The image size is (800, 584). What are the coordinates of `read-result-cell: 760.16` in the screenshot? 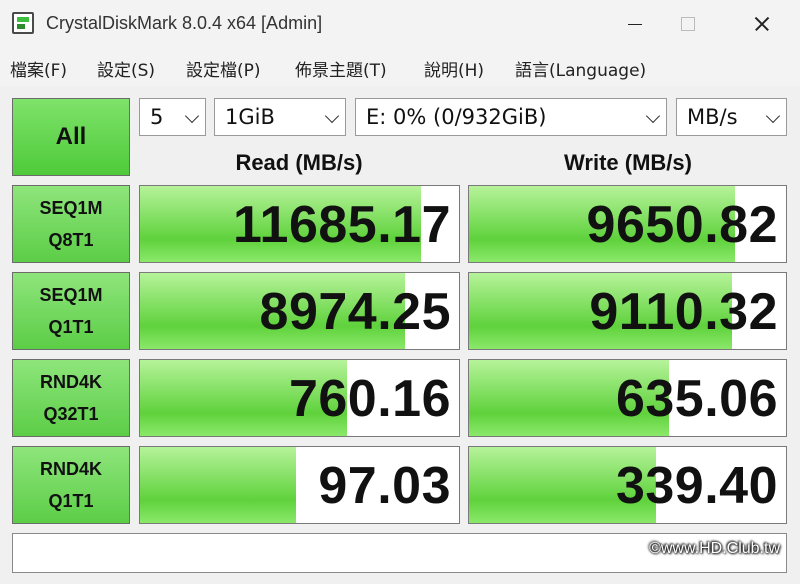 It's located at (299, 398).